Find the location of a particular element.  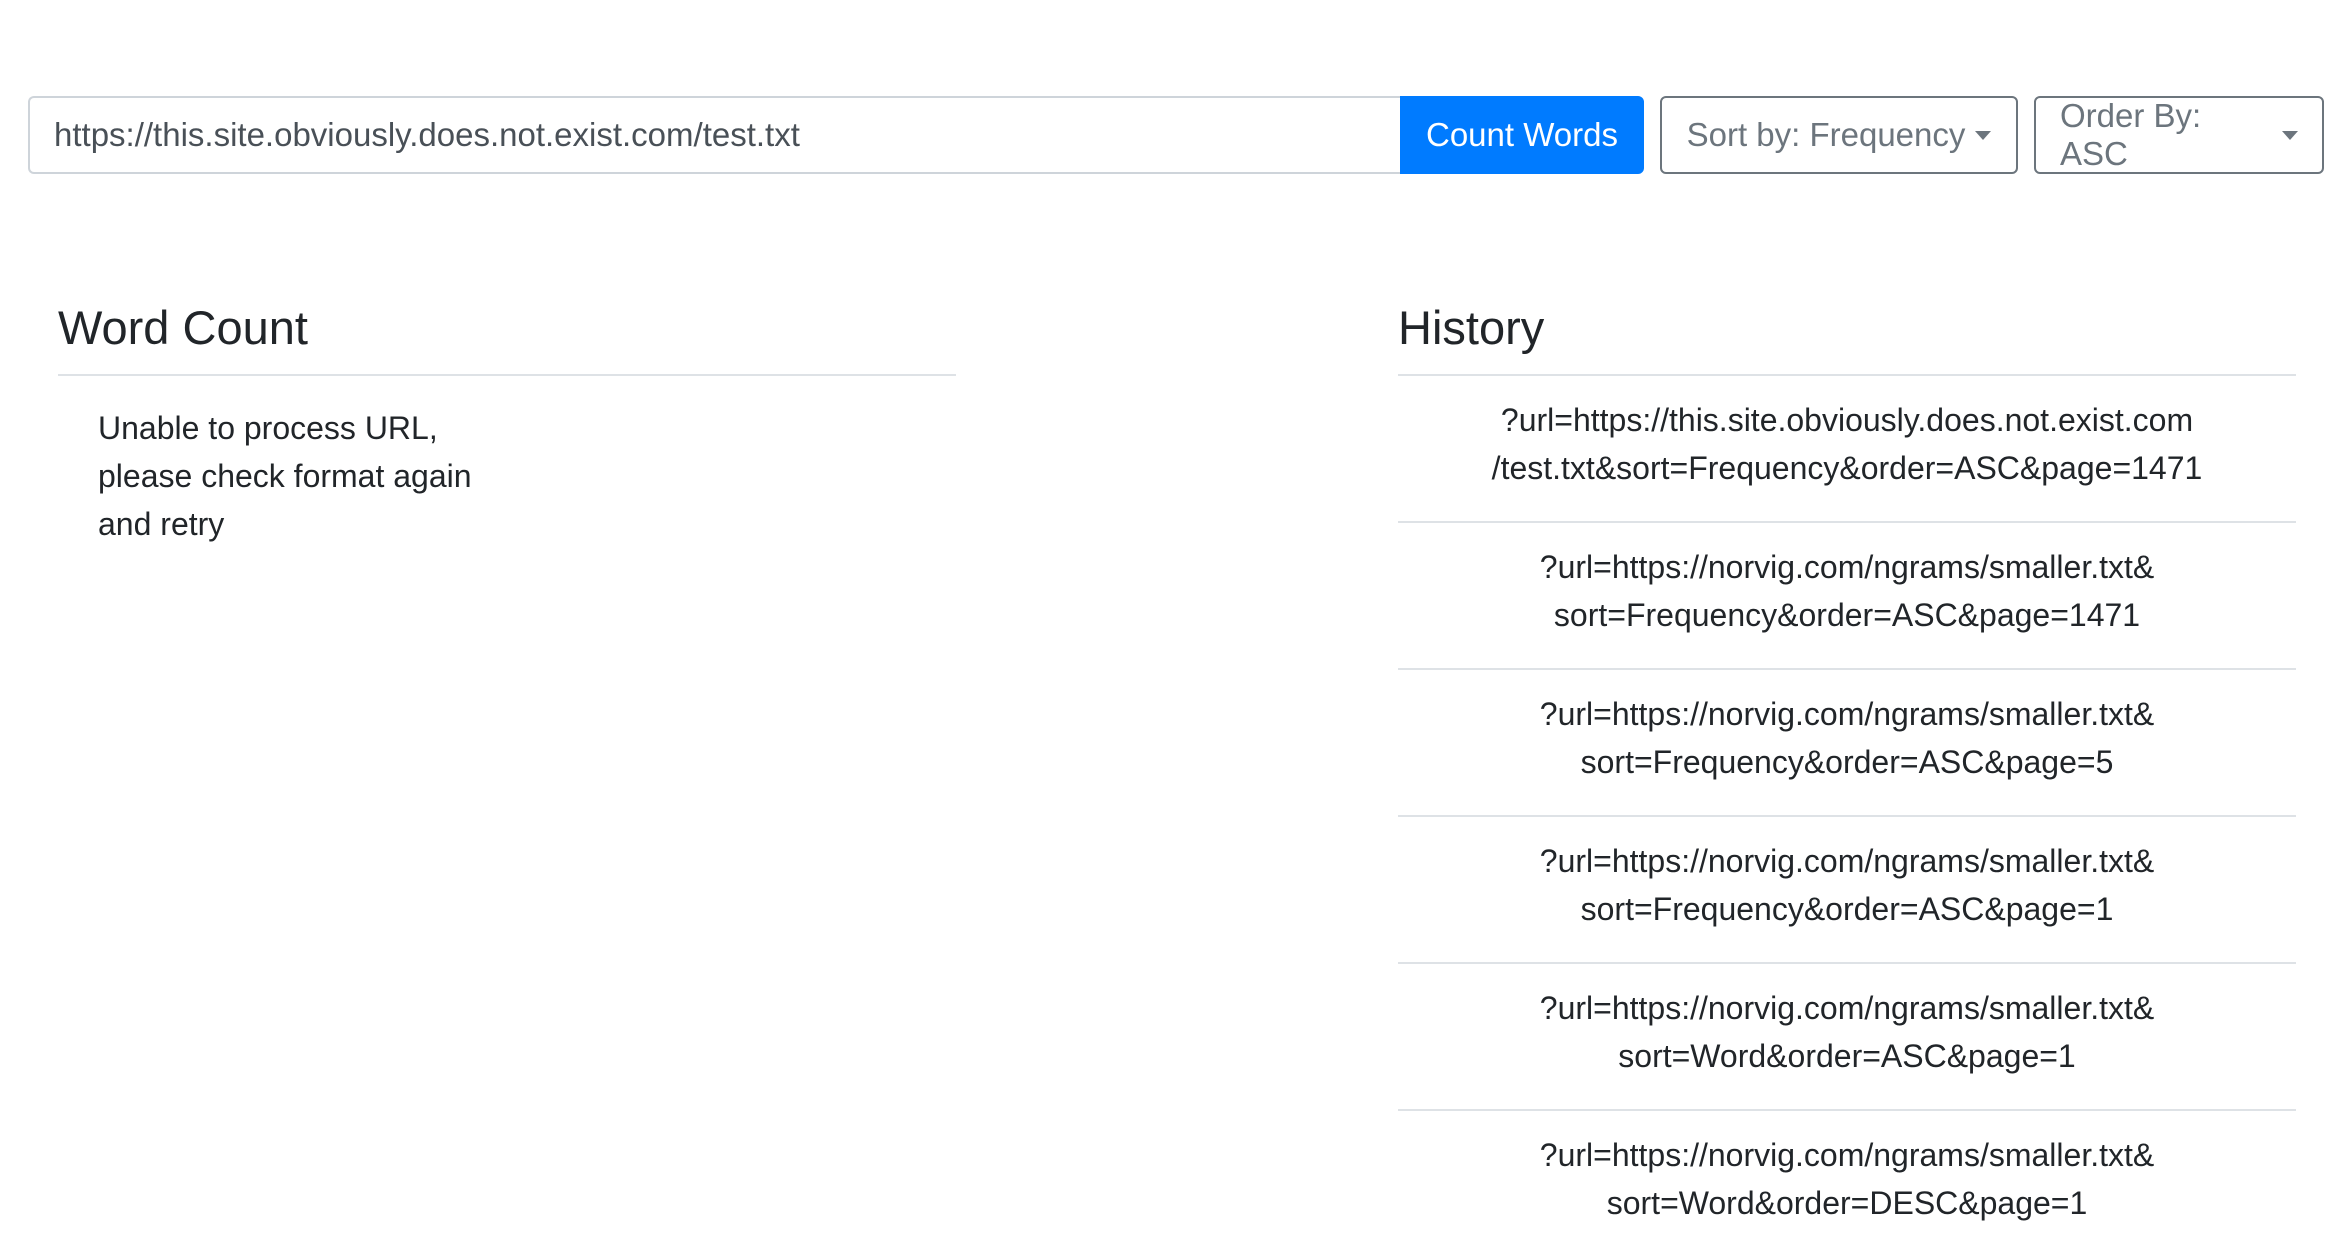

sort-dropdown-label: Sort by: Frequency is located at coordinates (1826, 134).